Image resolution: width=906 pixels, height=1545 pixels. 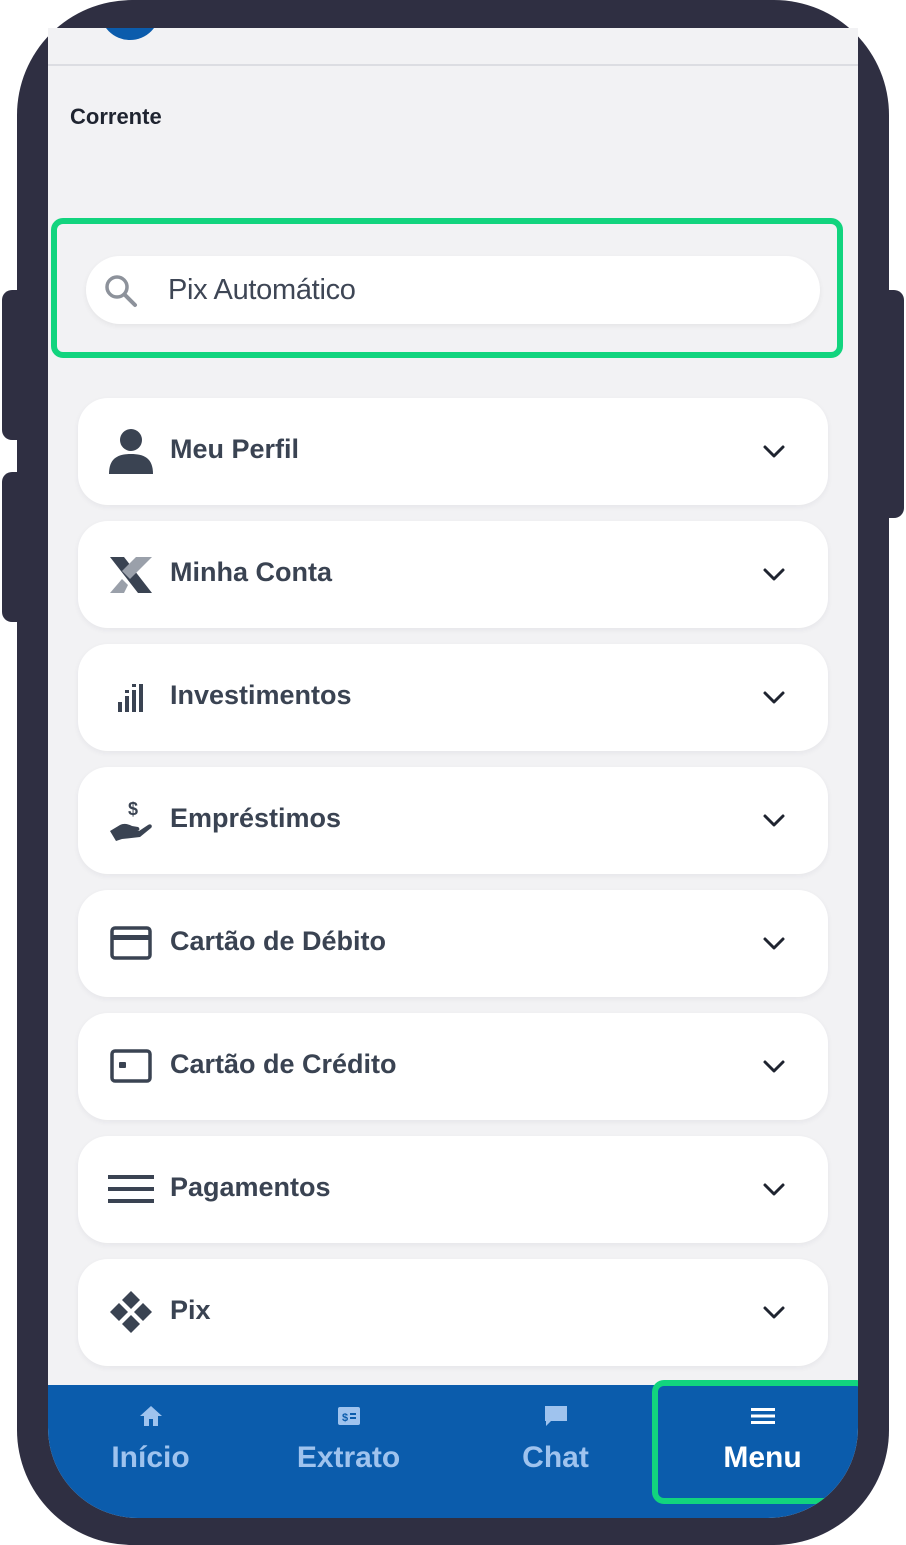 What do you see at coordinates (556, 1416) in the screenshot?
I see `chat-icon` at bounding box center [556, 1416].